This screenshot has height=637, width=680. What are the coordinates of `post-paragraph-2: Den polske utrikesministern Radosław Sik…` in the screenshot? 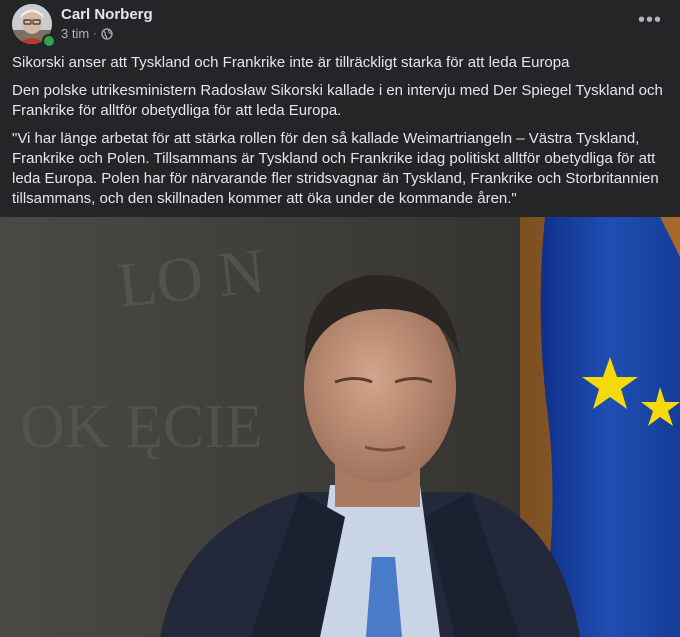 It's located at (337, 100).